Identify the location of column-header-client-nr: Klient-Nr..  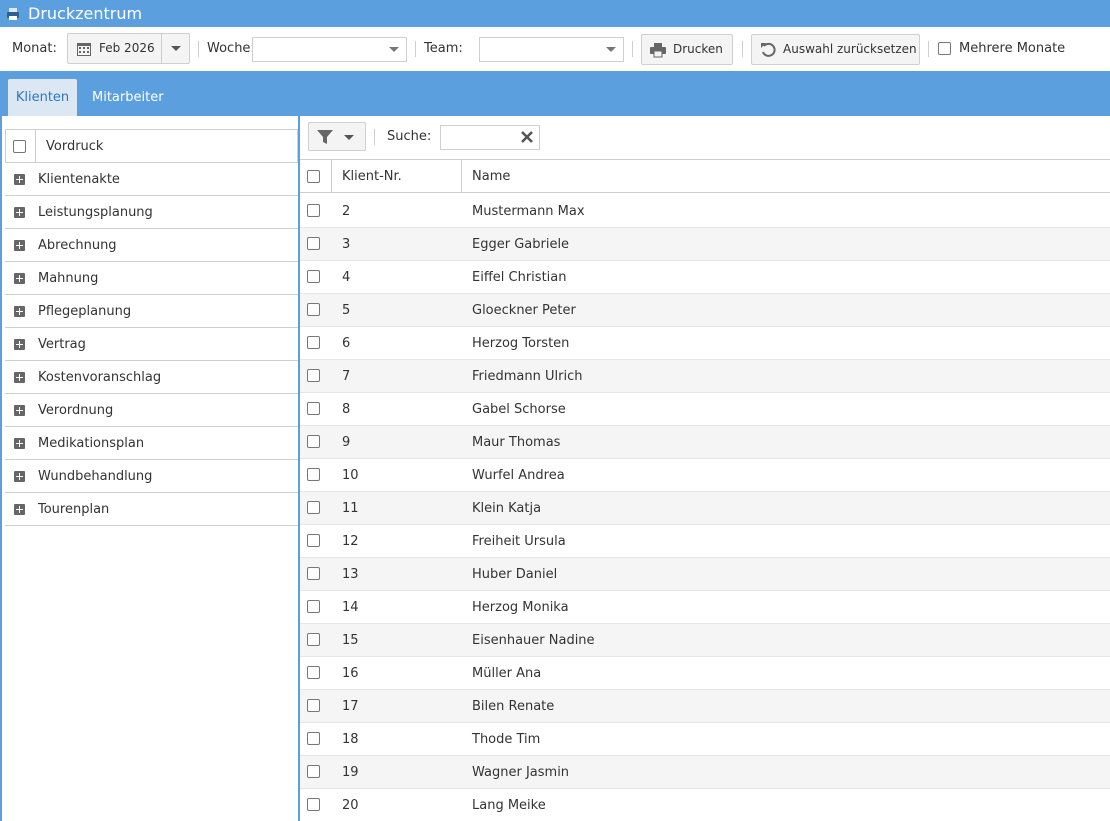
(372, 176).